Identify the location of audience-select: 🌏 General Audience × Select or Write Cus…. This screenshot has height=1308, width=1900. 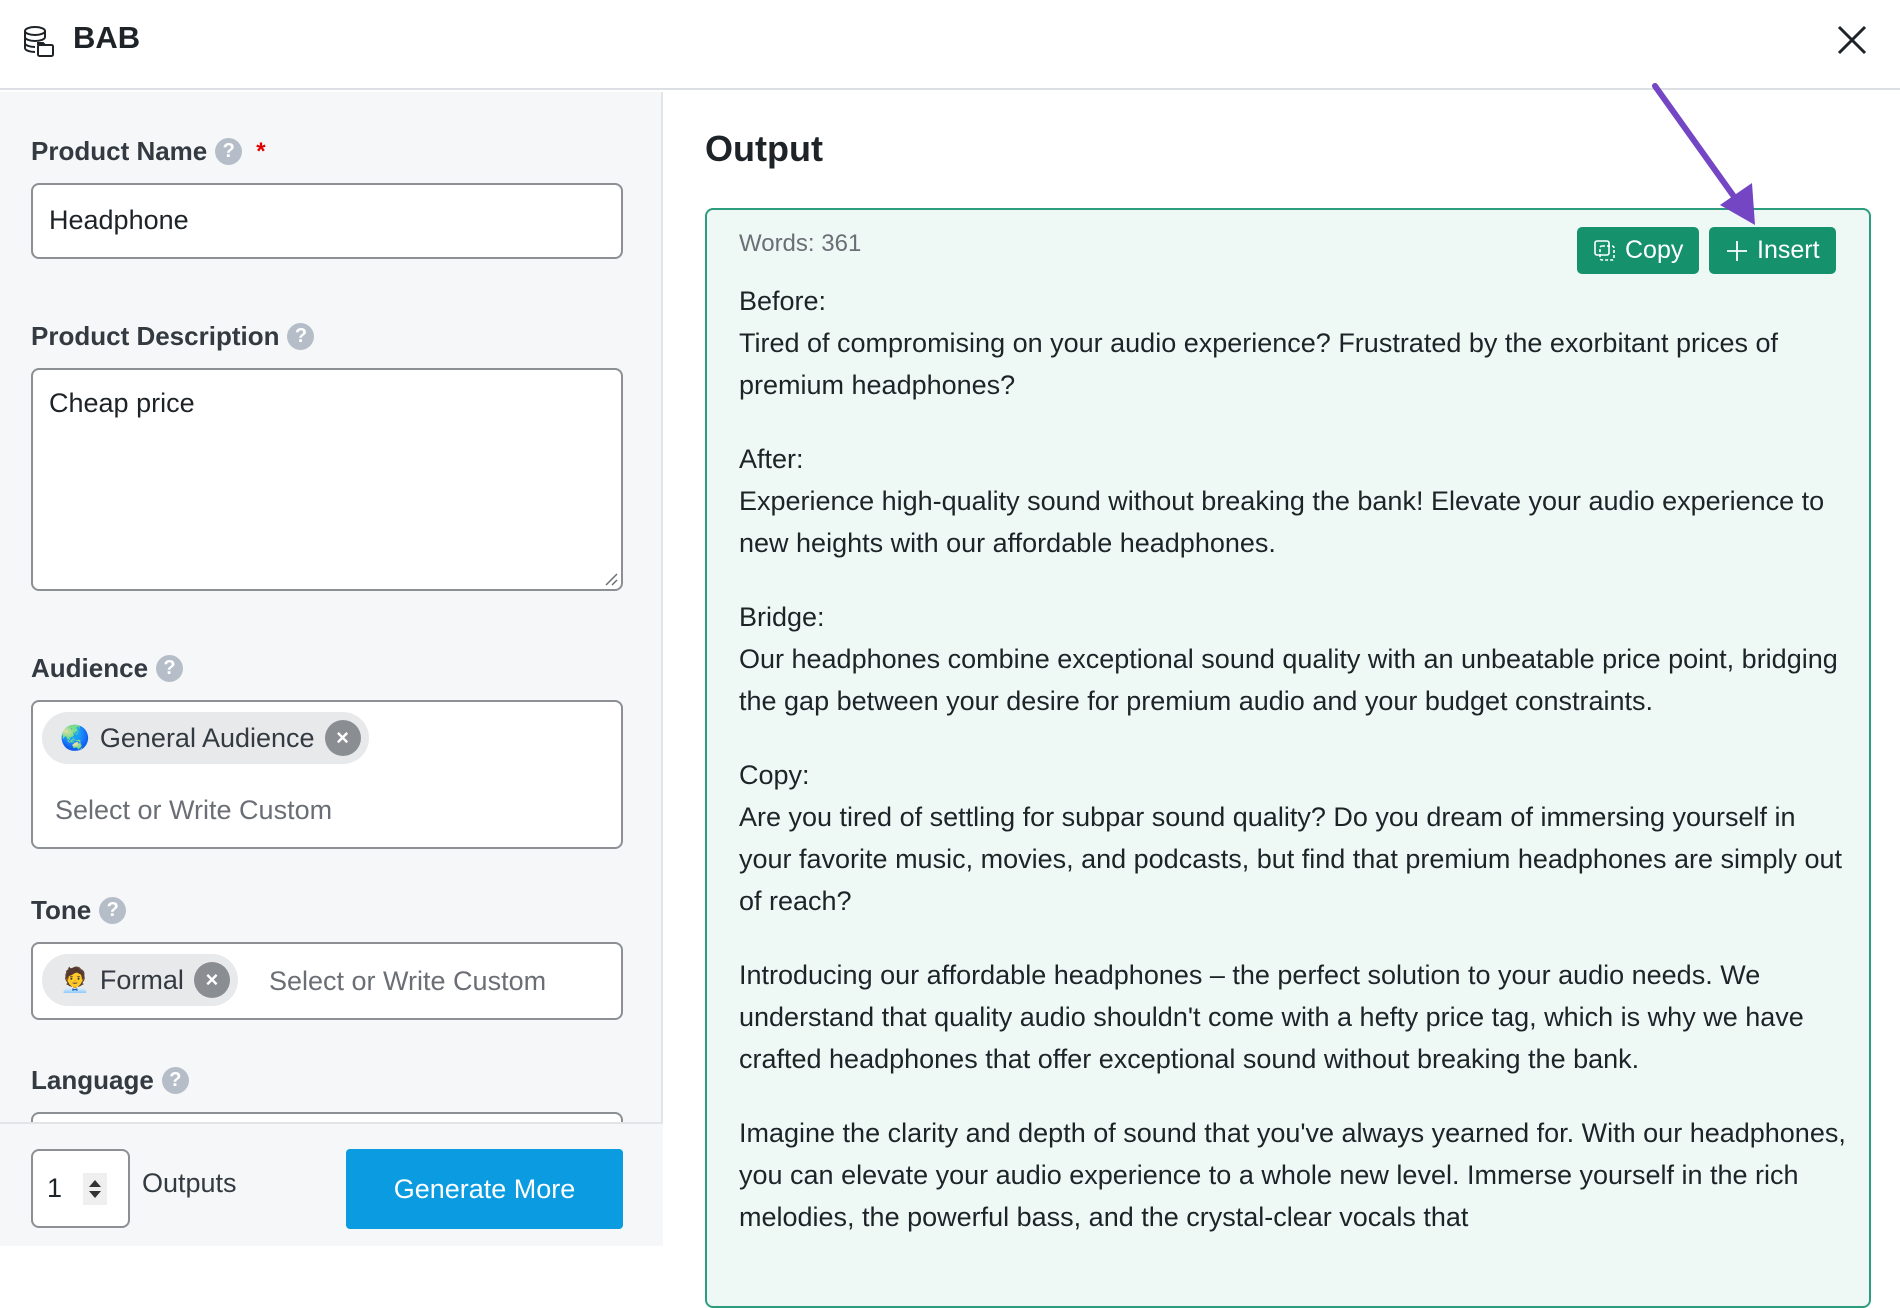
(327, 774).